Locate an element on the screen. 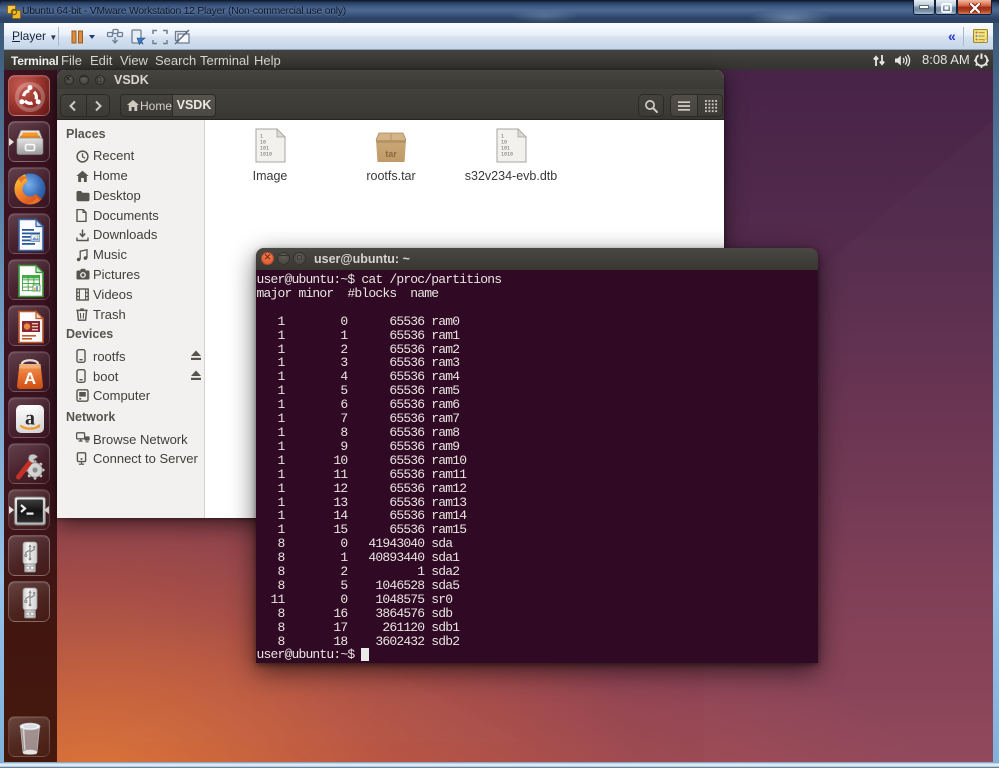 The width and height of the screenshot is (999, 768). svg-text: tar is located at coordinates (391, 154).